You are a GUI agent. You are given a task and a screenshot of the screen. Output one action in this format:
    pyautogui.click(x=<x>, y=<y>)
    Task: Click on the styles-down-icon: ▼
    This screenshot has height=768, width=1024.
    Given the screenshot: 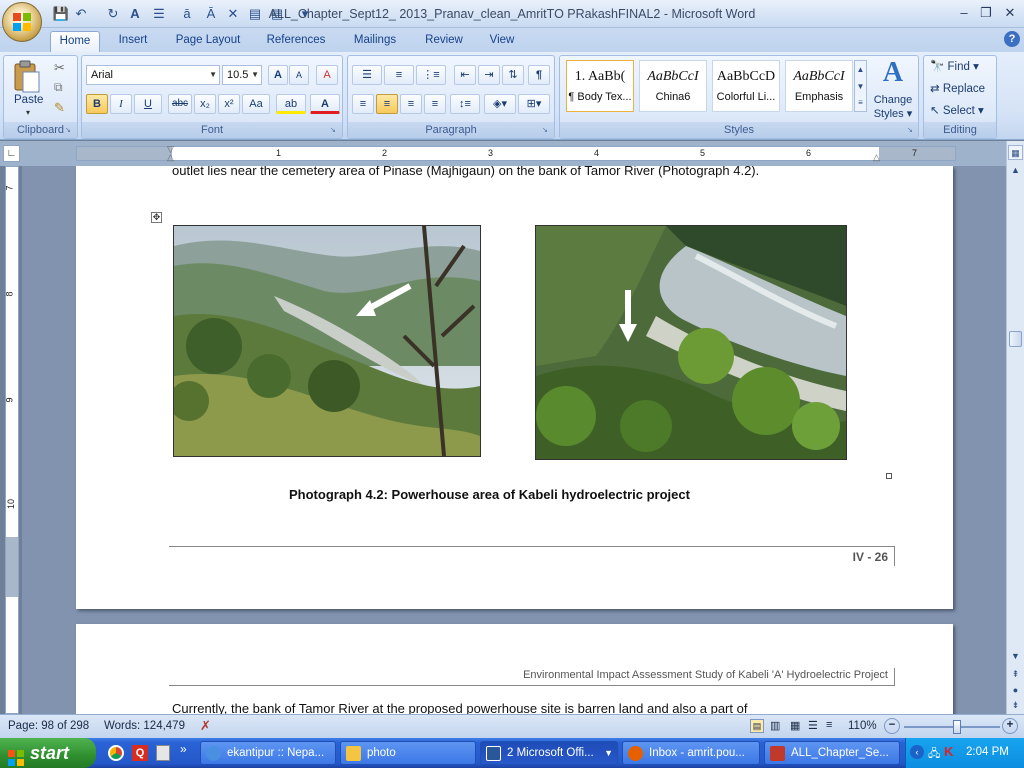 What is the action you would take?
    pyautogui.click(x=860, y=86)
    